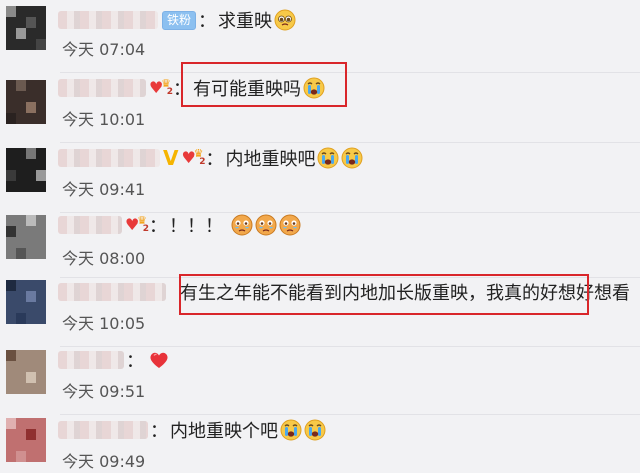 This screenshot has width=640, height=473. I want to click on comment-line: ： 内地重映个吧, so click(192, 430).